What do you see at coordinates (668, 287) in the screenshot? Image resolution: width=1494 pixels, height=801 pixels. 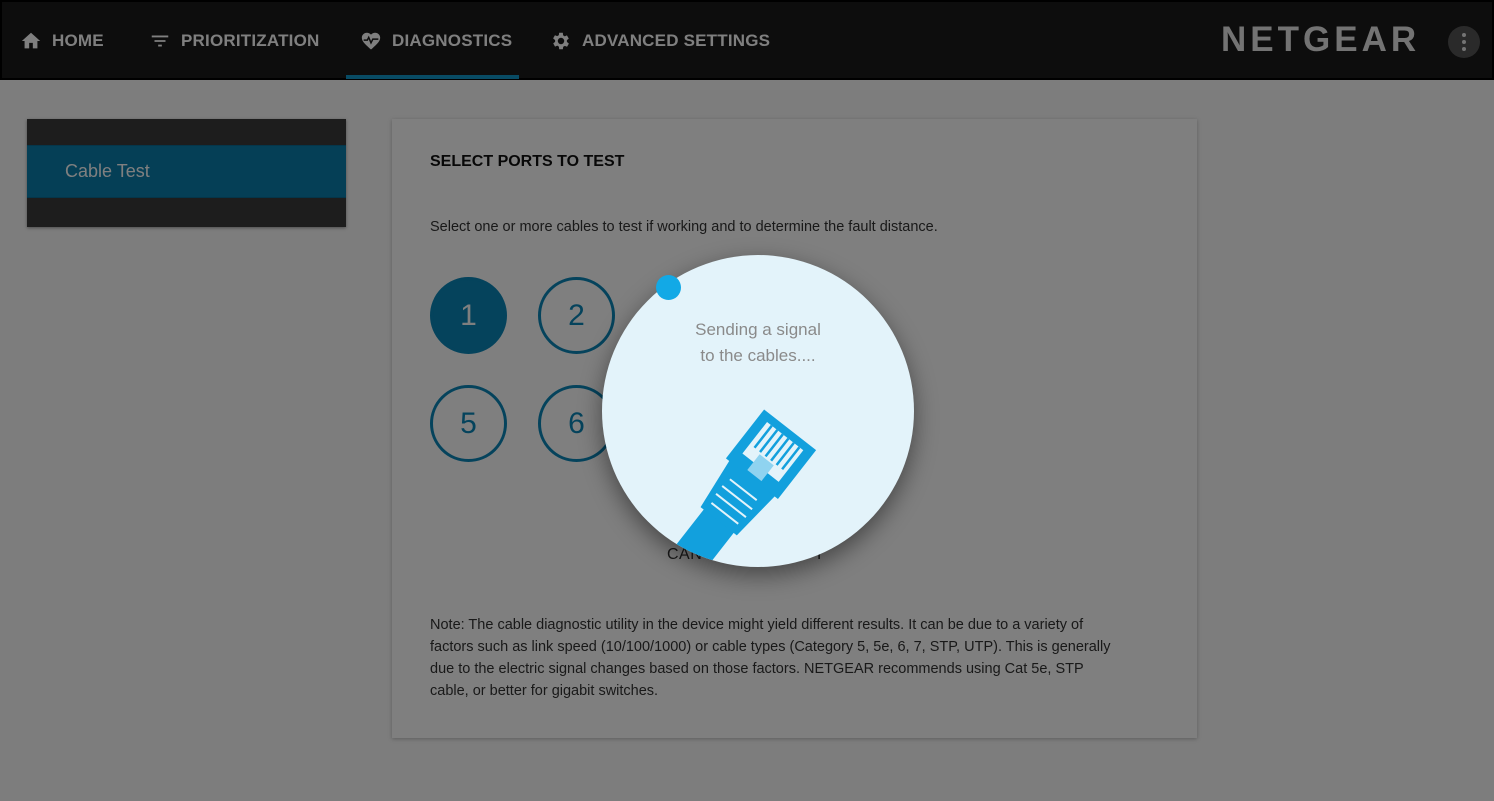 I see `progress-dot` at bounding box center [668, 287].